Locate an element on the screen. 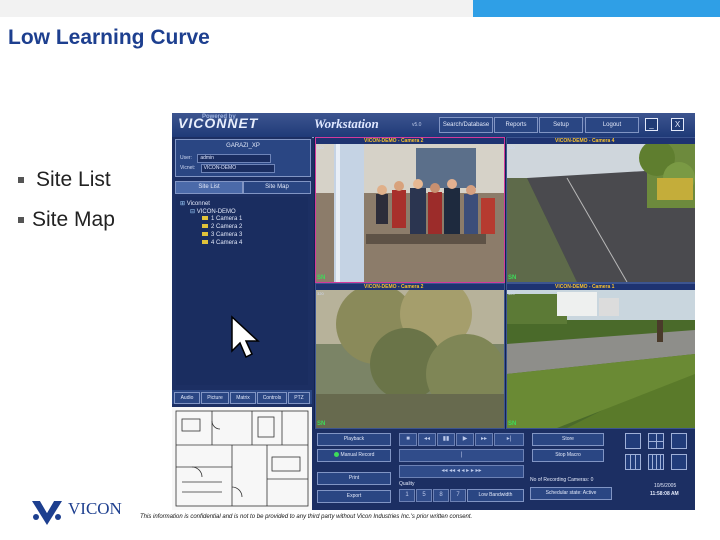 The image size is (720, 540). quality-option: 1 is located at coordinates (407, 495).